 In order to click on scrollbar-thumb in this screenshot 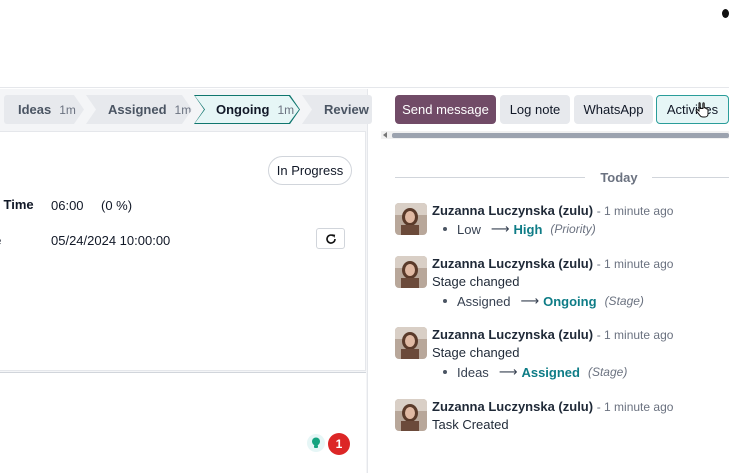, I will do `click(560, 135)`.